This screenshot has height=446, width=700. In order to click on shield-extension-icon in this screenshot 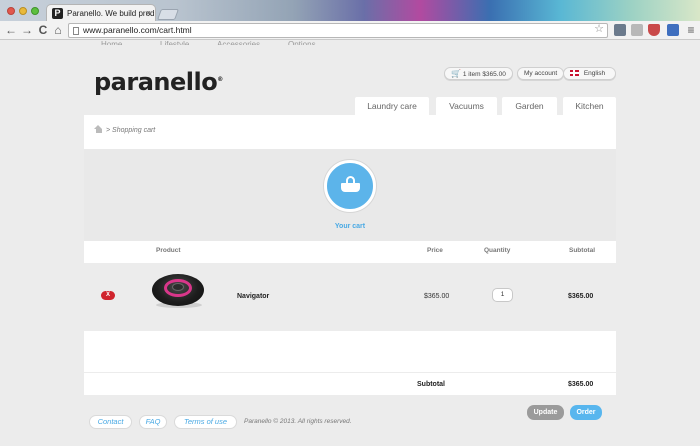, I will do `click(654, 30)`.